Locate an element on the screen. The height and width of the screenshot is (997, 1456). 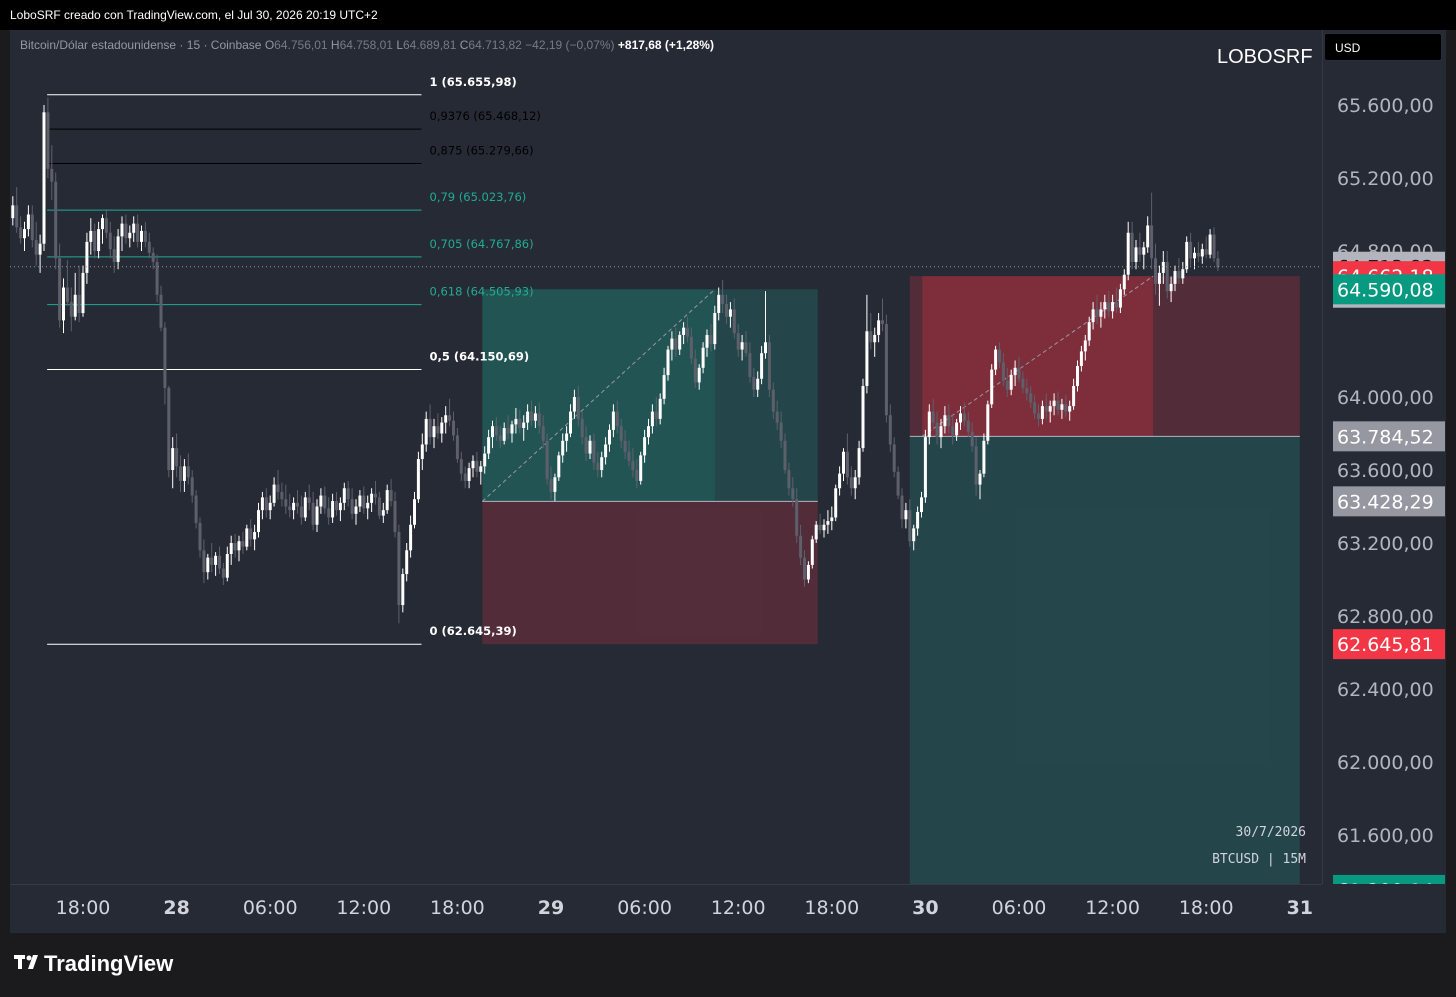
fib-level-label-0,5: 0,5 (64.150,69) is located at coordinates (480, 356).